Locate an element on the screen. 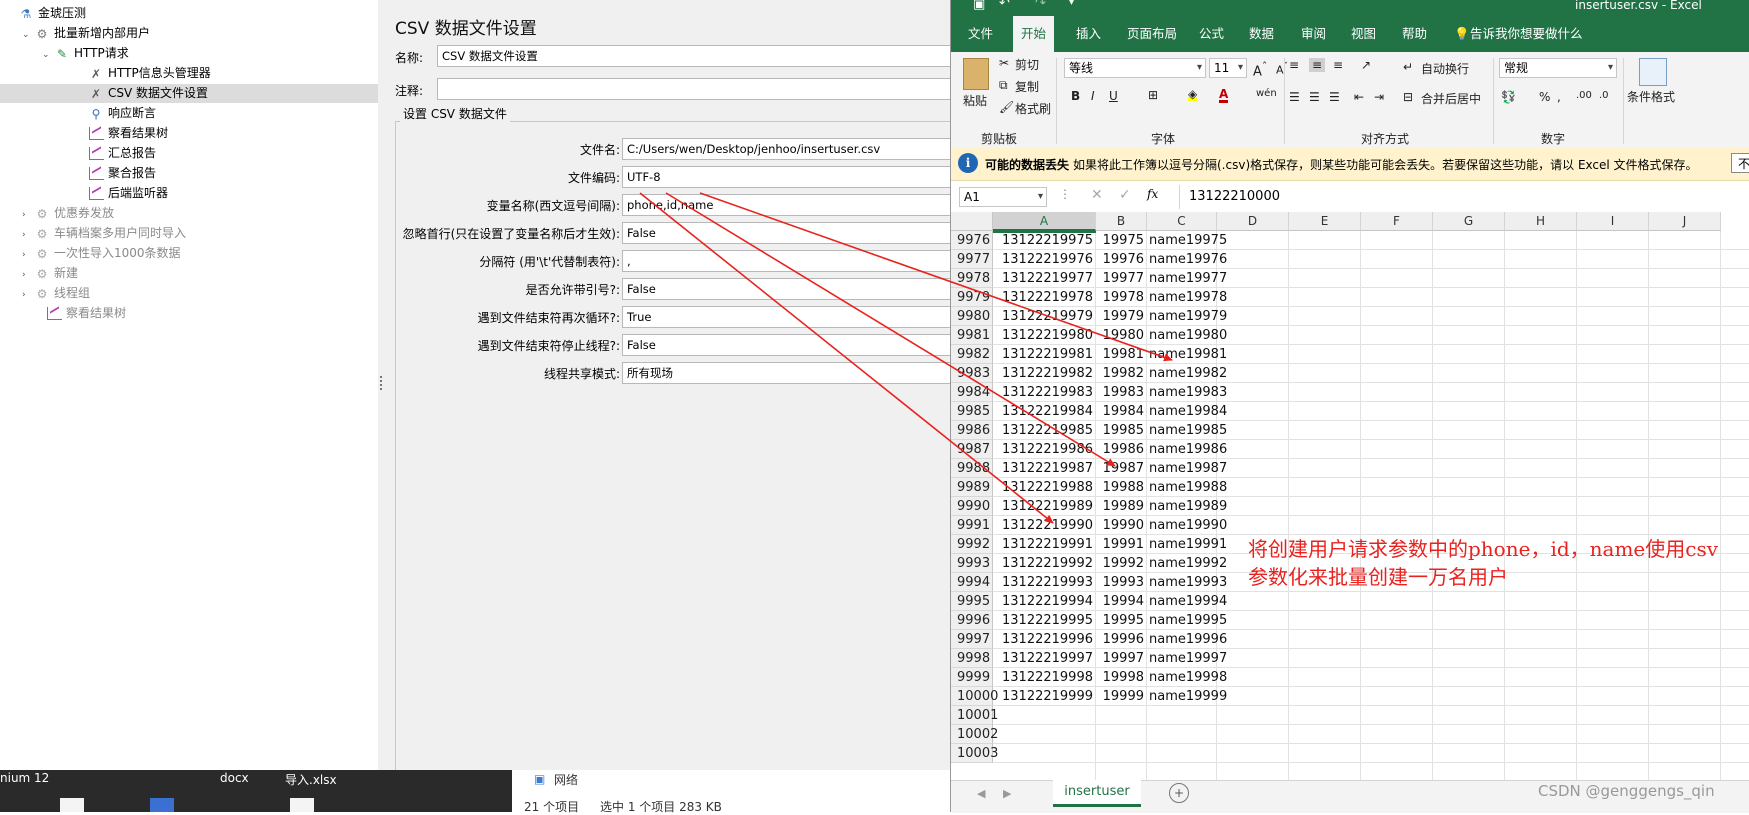 This screenshot has width=1749, height=815. row-header: 9978 is located at coordinates (972, 278).